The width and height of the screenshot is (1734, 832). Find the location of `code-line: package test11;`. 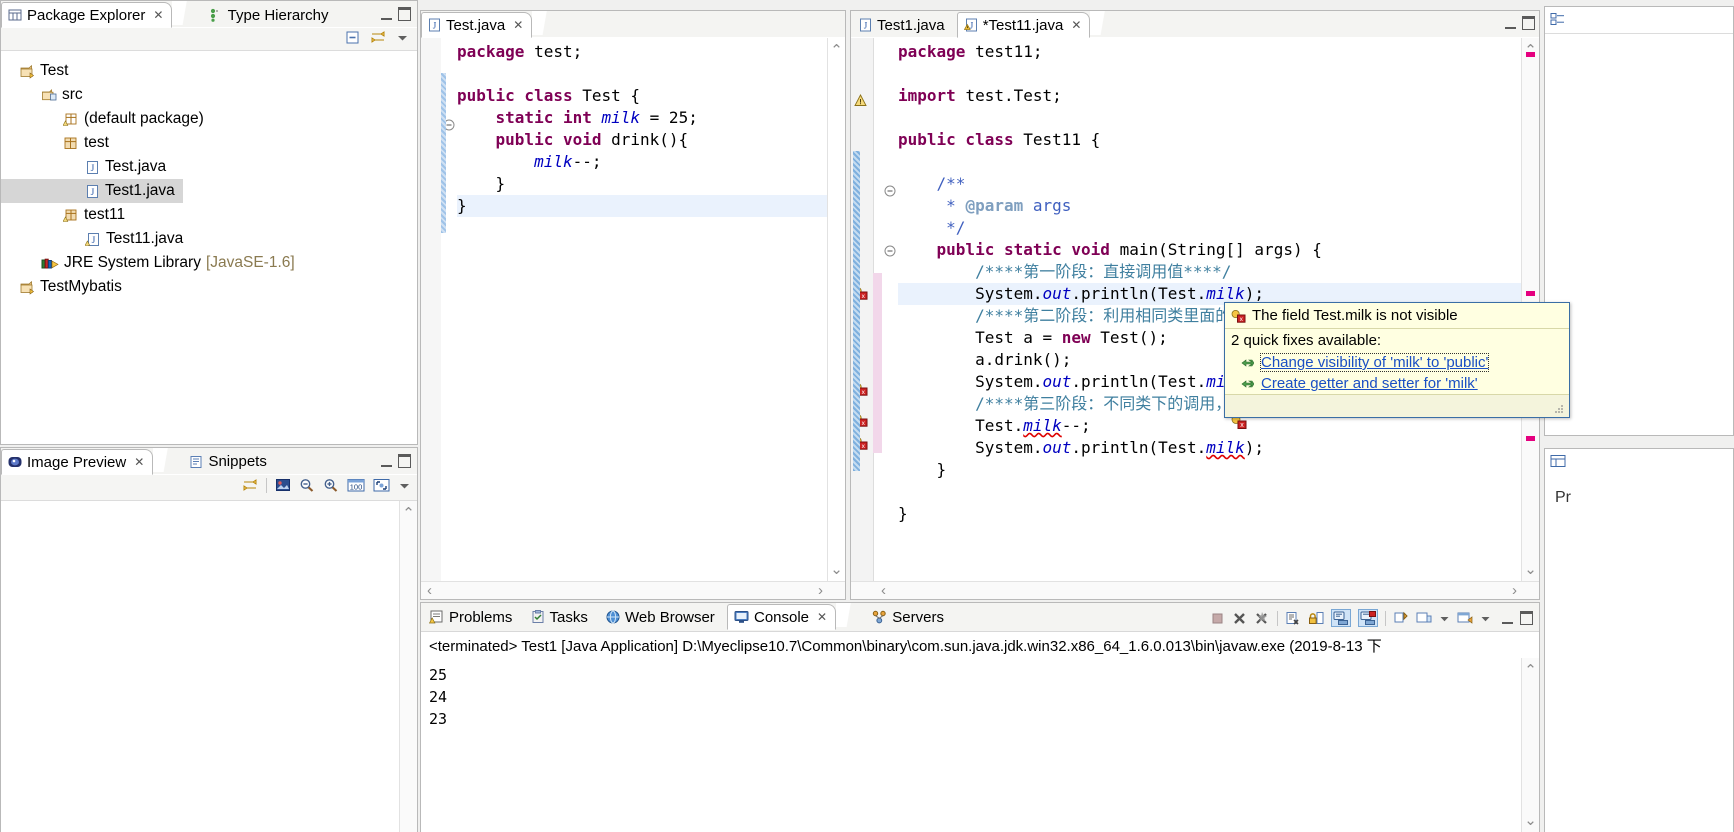

code-line: package test11; is located at coordinates (1209, 52).